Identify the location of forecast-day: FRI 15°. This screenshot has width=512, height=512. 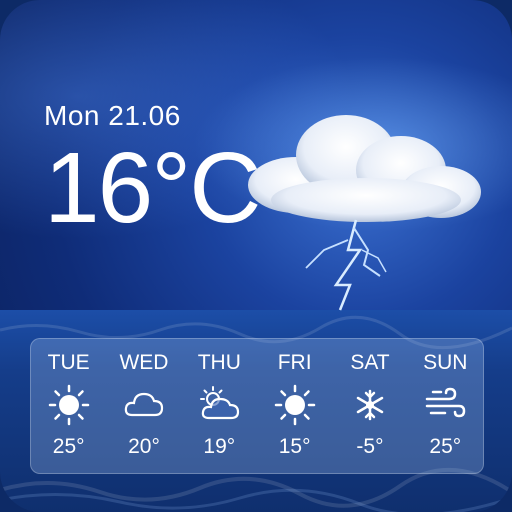
(295, 406).